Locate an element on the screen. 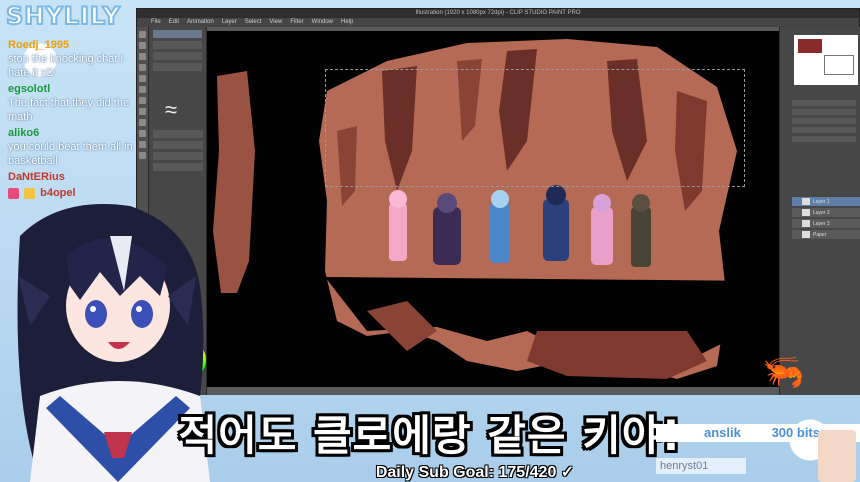  navigator-preview is located at coordinates (826, 60).